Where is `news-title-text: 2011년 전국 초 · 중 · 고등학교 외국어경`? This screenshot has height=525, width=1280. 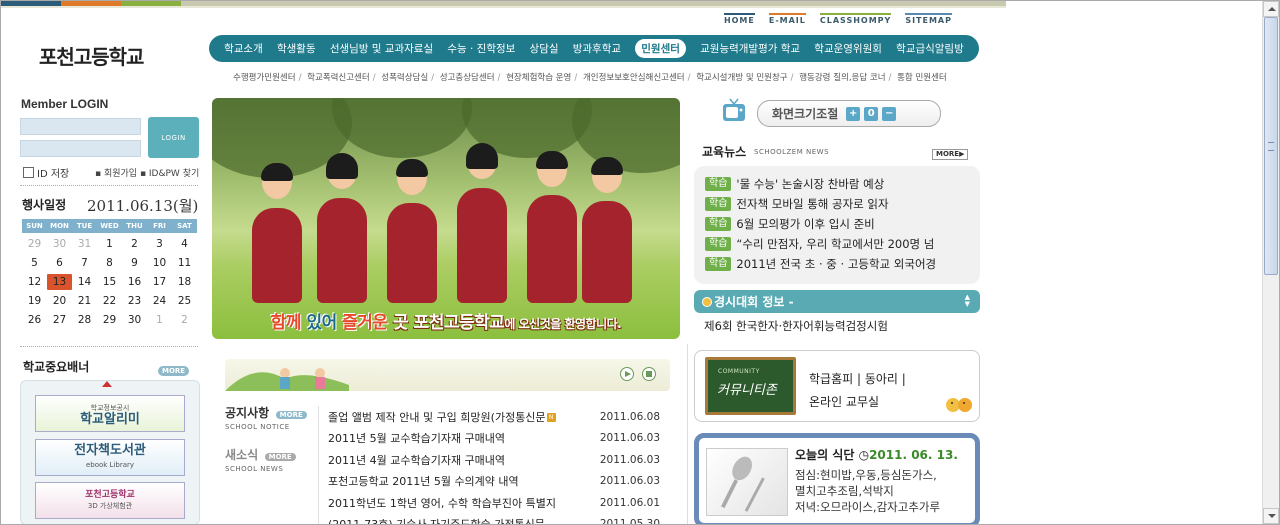
news-title-text: 2011년 전국 초 · 중 · 고등학교 외국어경 is located at coordinates (836, 264).